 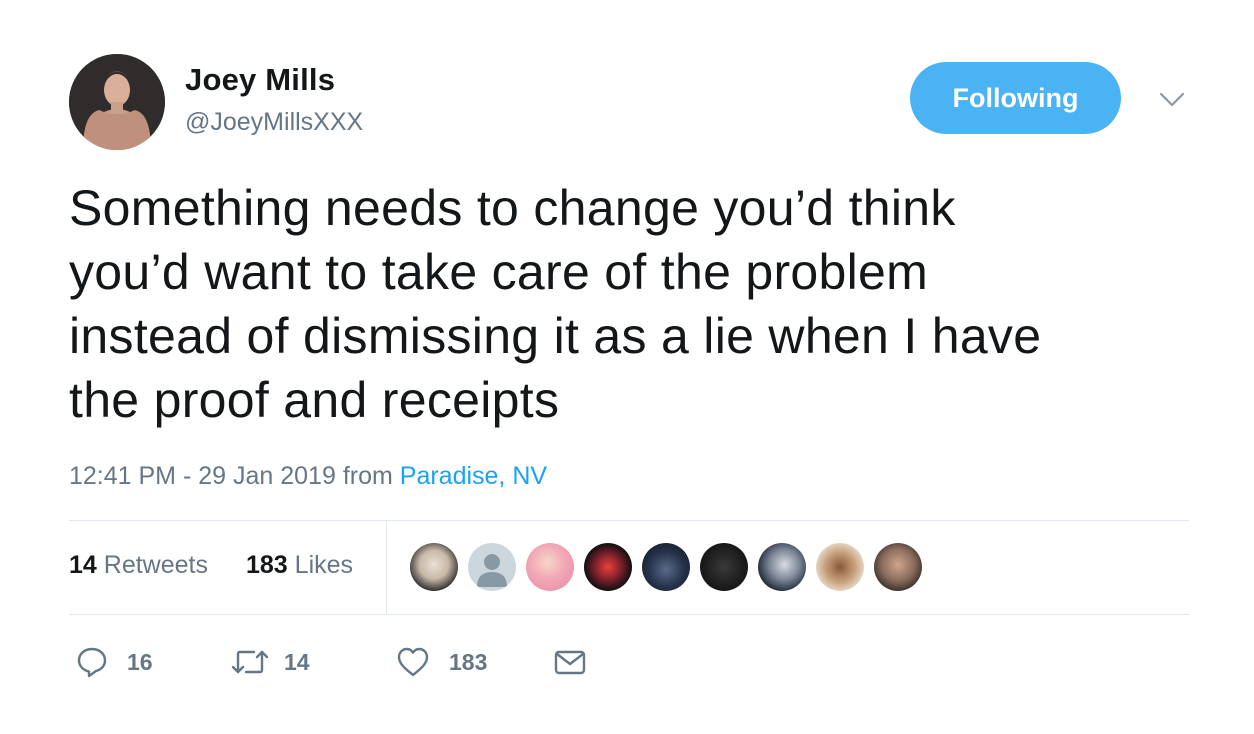 What do you see at coordinates (267, 565) in the screenshot?
I see `likes-count: 183` at bounding box center [267, 565].